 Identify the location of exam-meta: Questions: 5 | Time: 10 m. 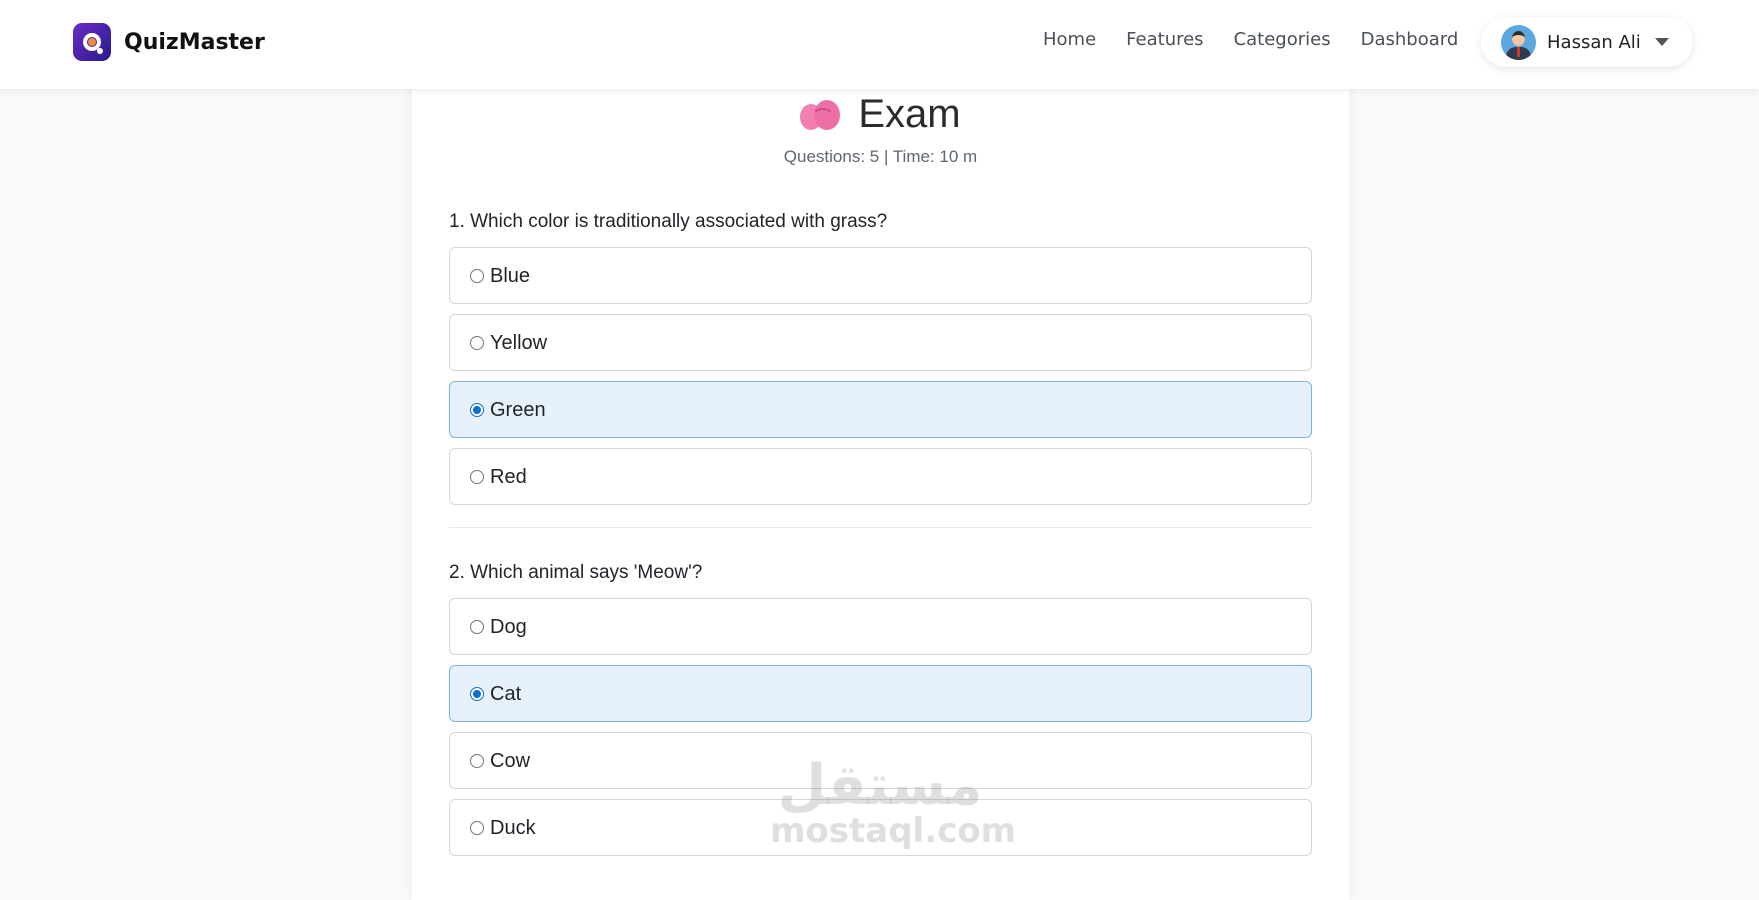
(880, 156).